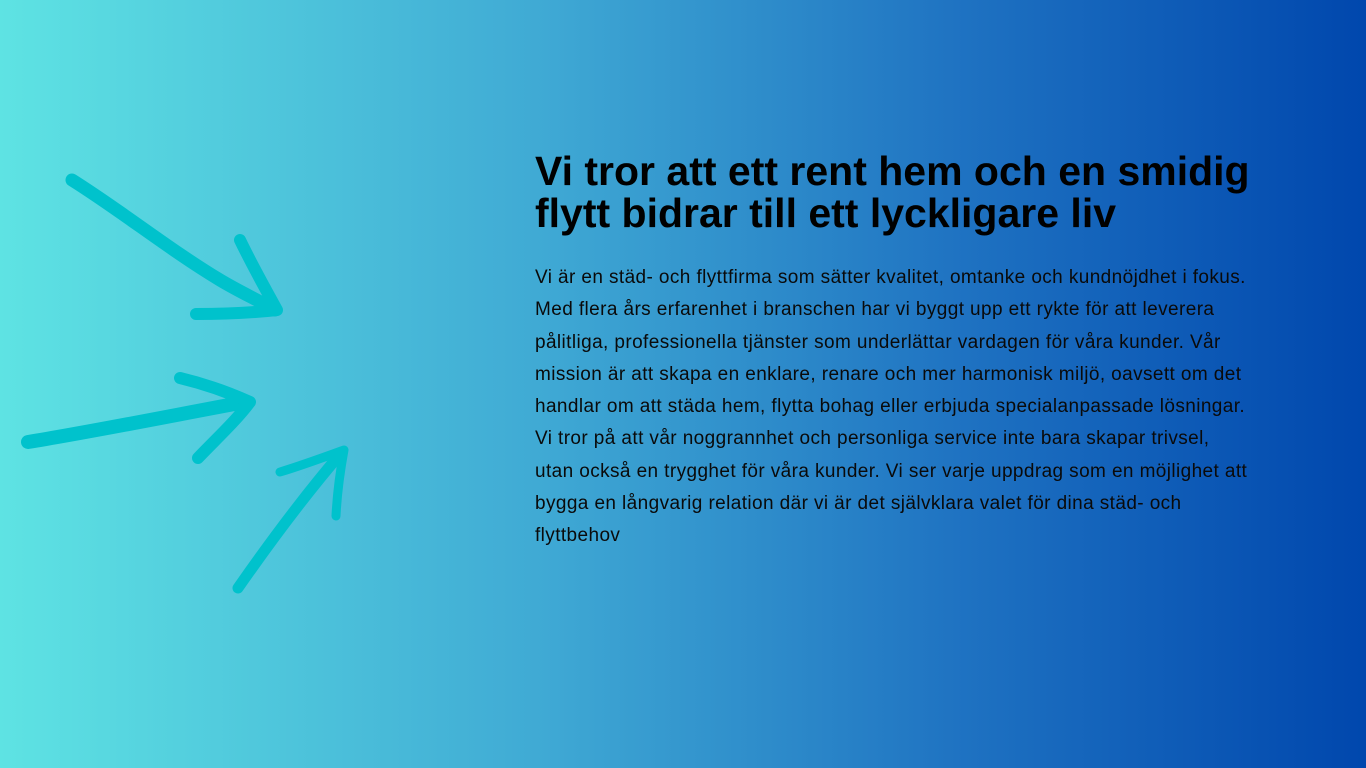  I want to click on decorative-arrows, so click(185, 383).